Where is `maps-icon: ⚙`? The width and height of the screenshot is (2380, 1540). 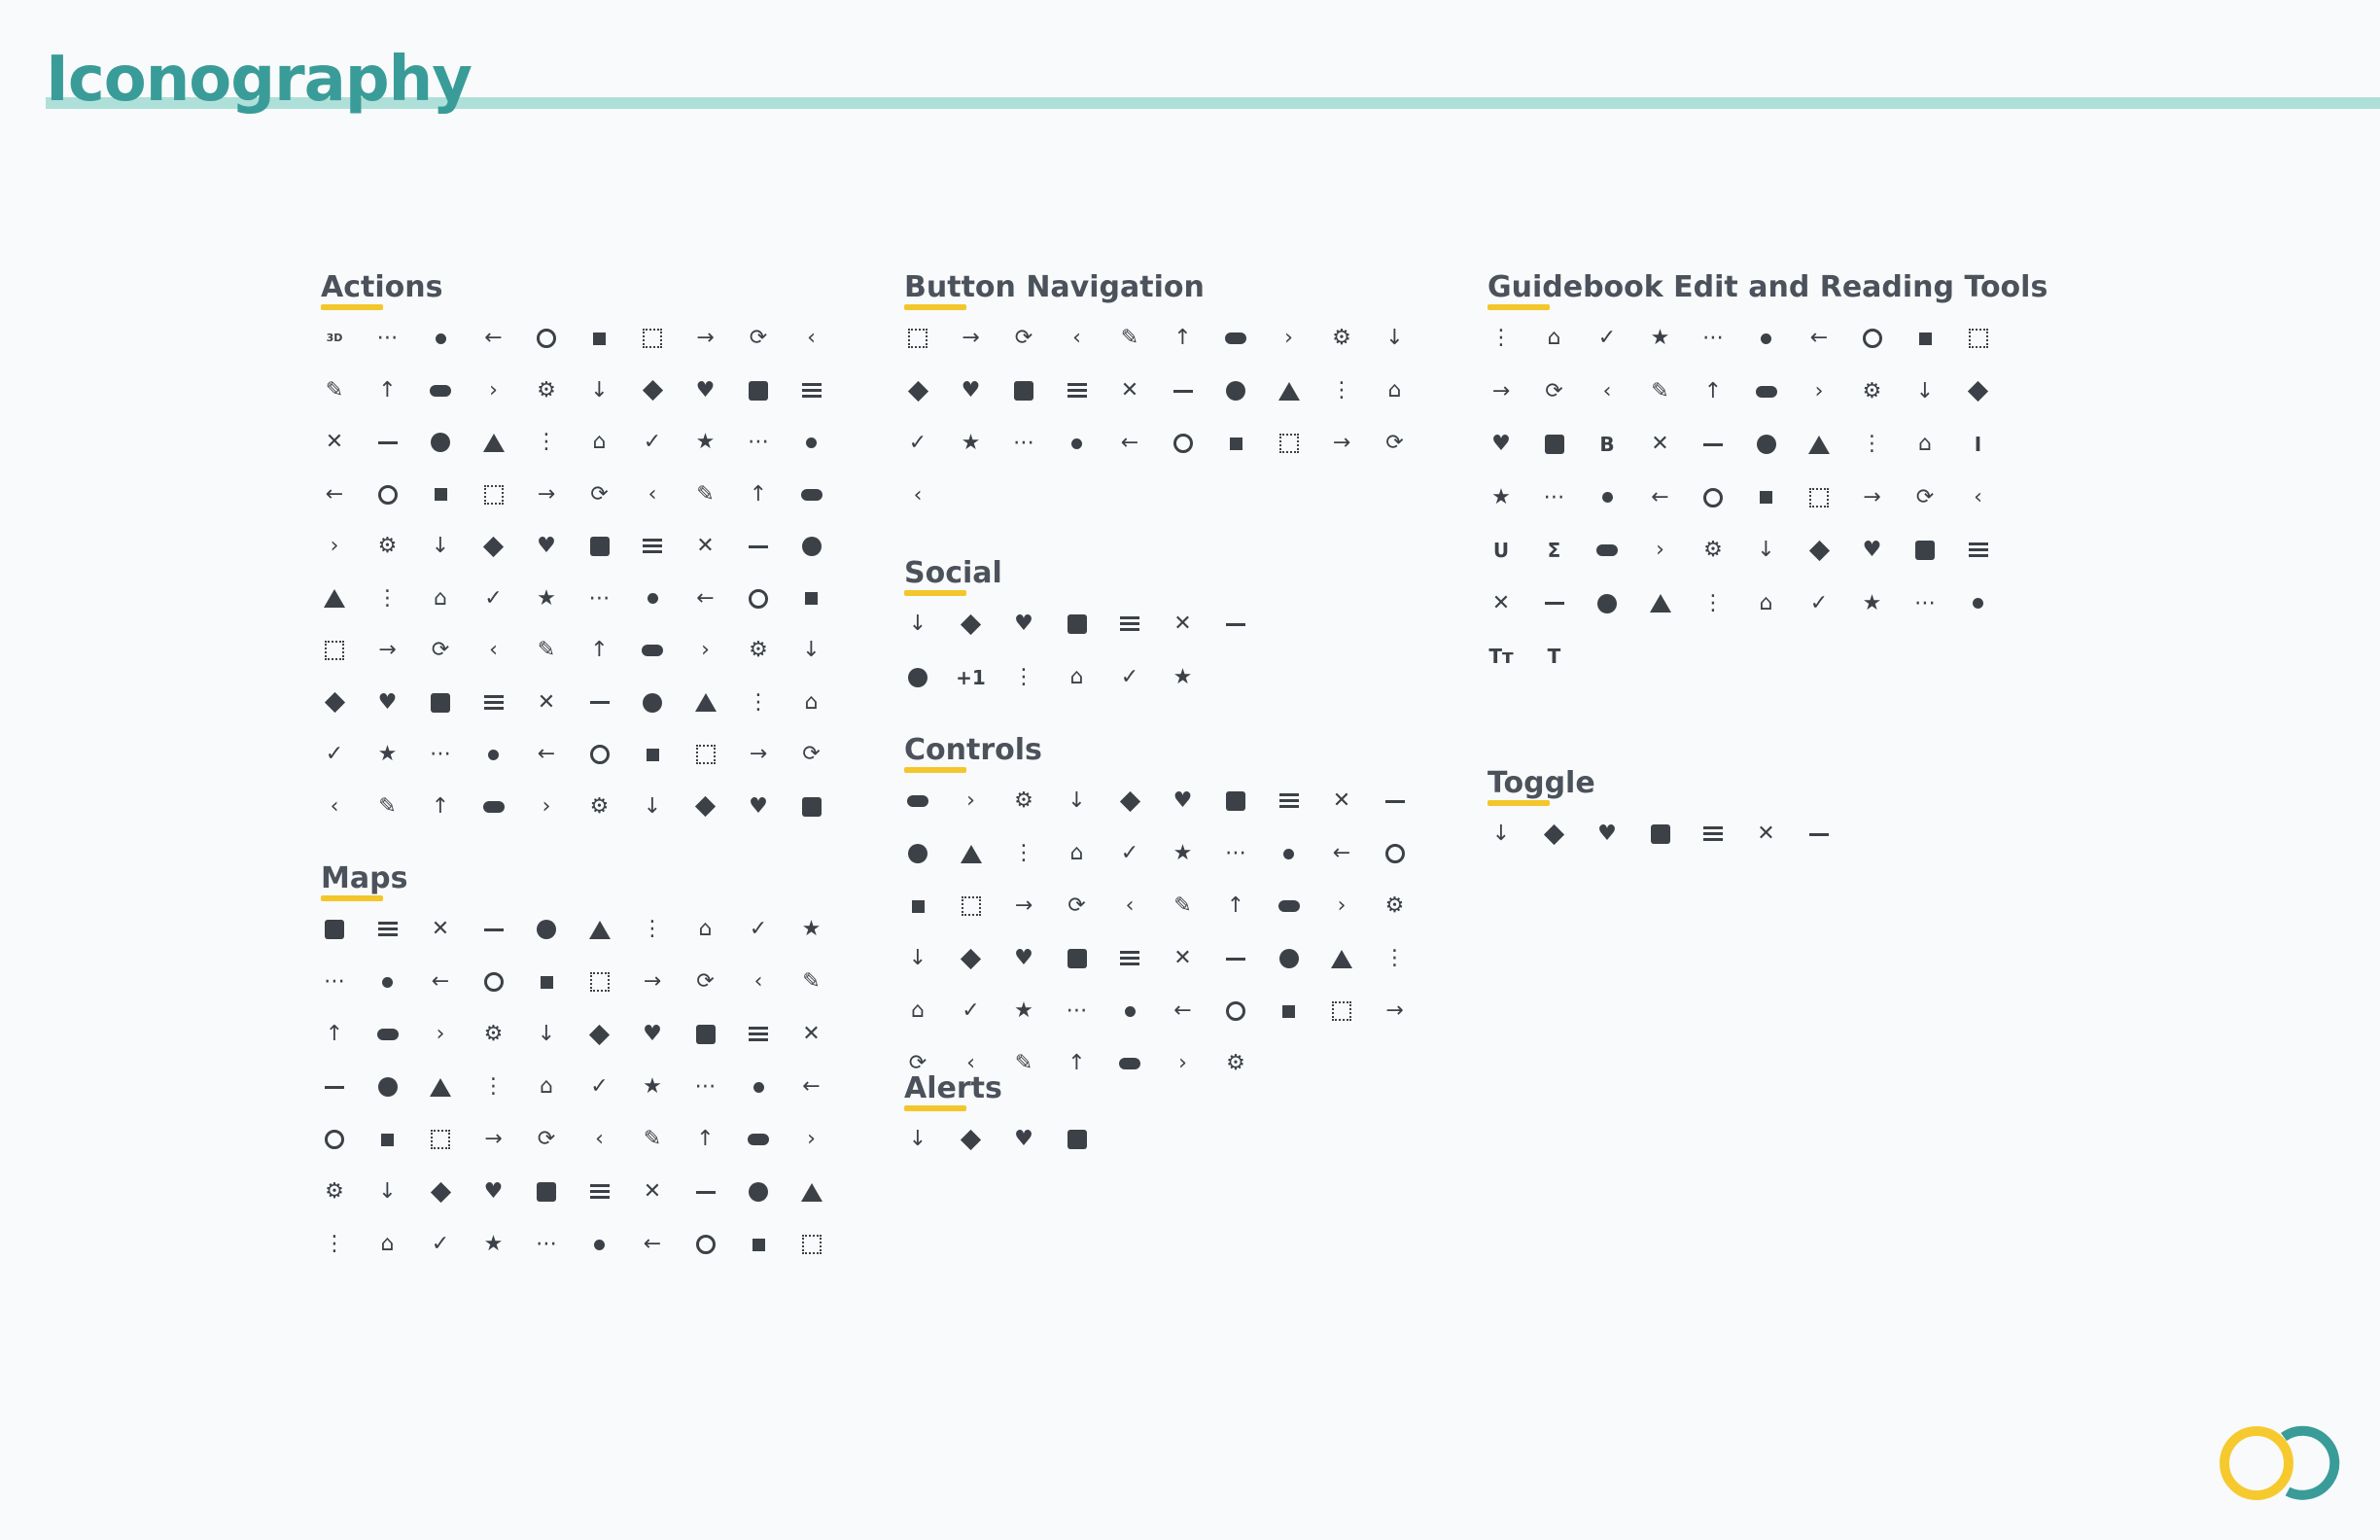 maps-icon: ⚙ is located at coordinates (493, 1034).